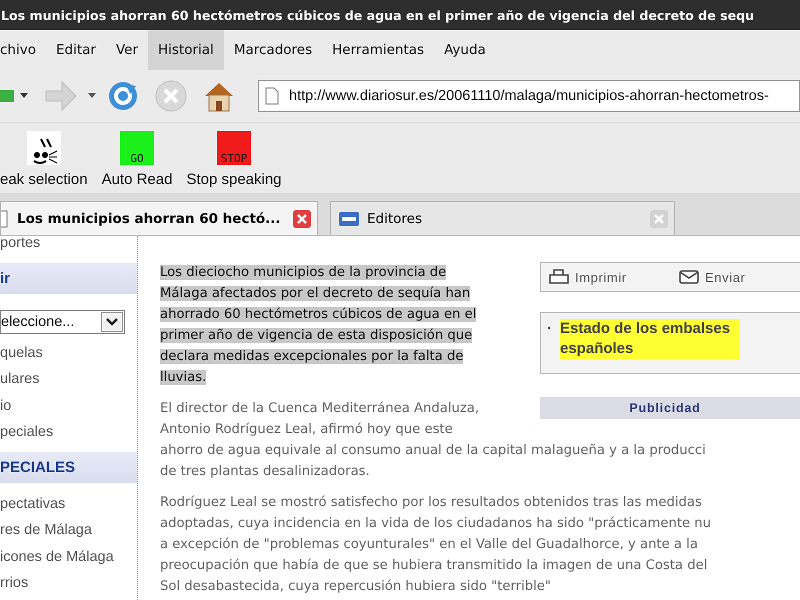 The image size is (800, 600). I want to click on browser-tab: Editores, so click(502, 218).